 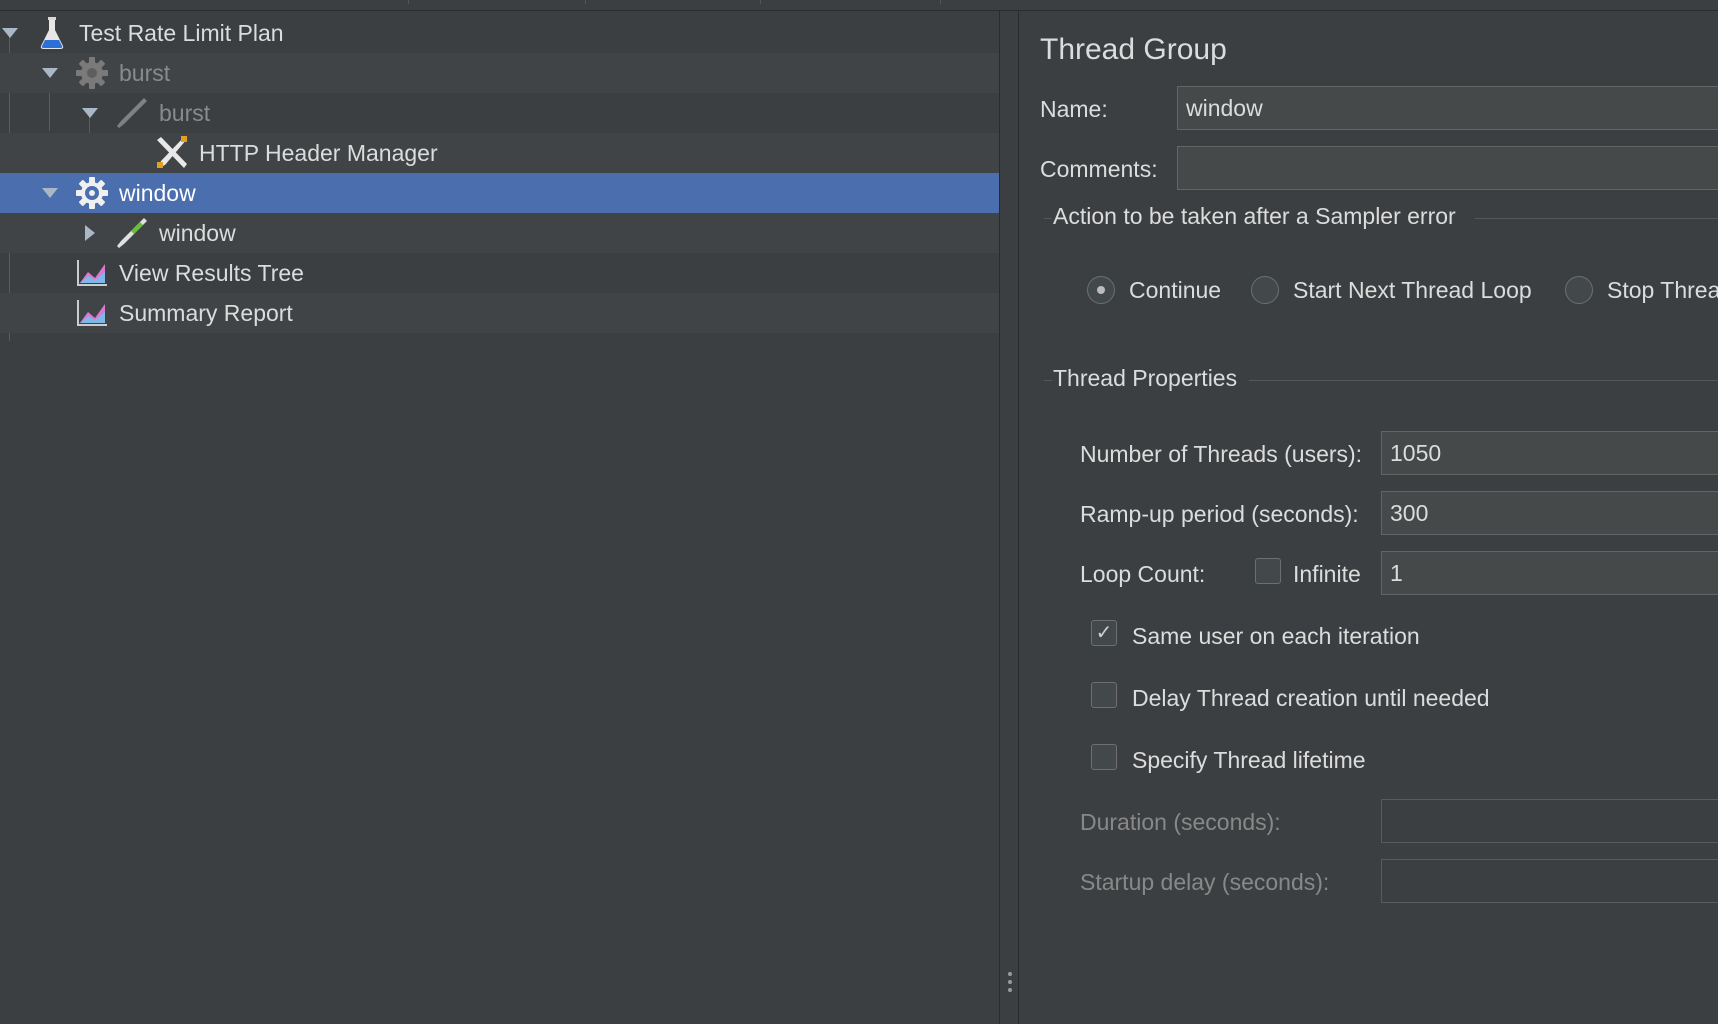 I want to click on test-plan-flask-icon, so click(x=52, y=33).